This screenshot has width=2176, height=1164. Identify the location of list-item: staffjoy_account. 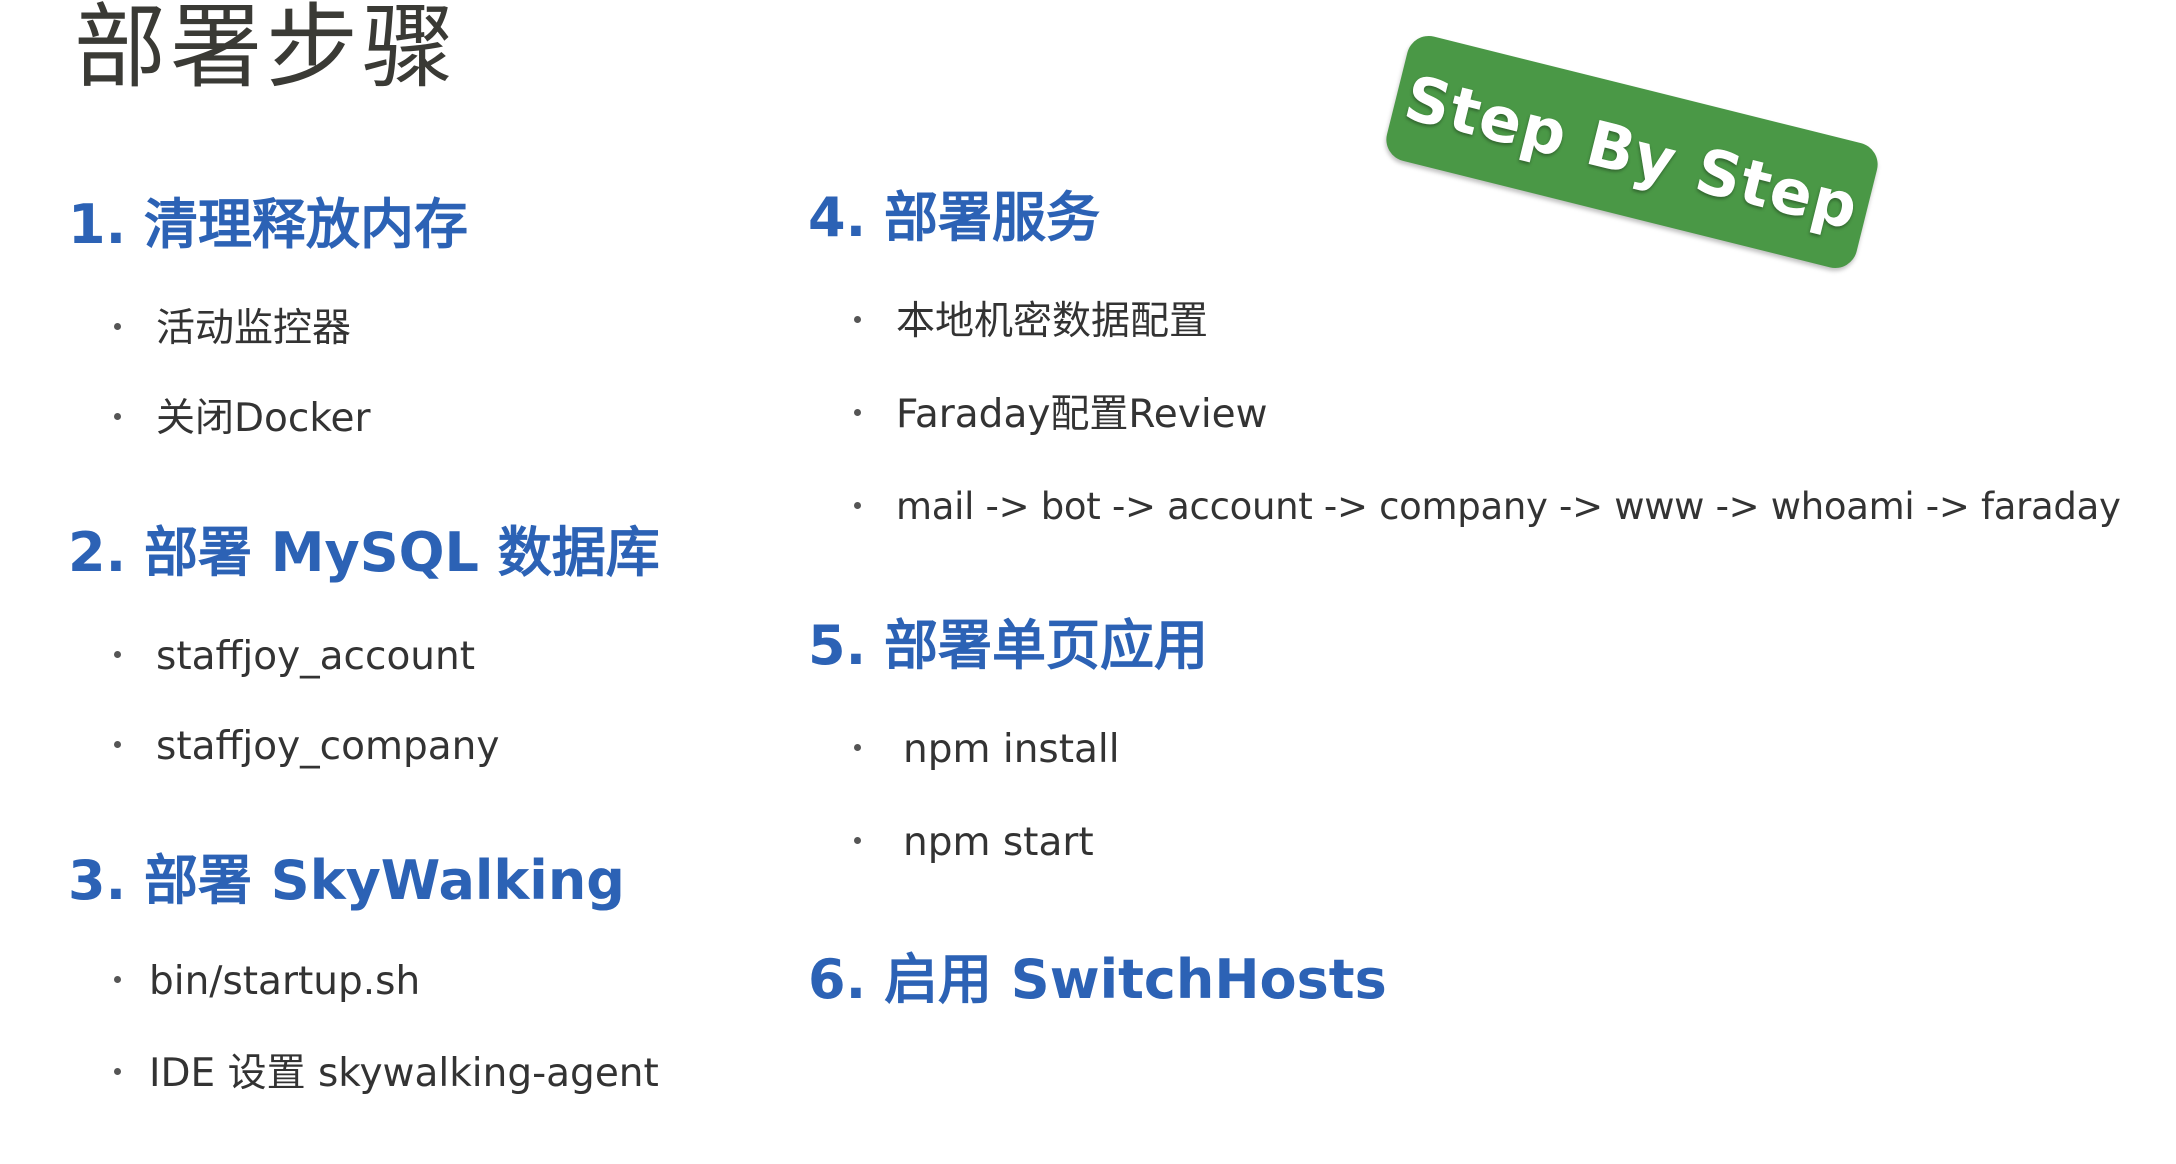
(294, 656).